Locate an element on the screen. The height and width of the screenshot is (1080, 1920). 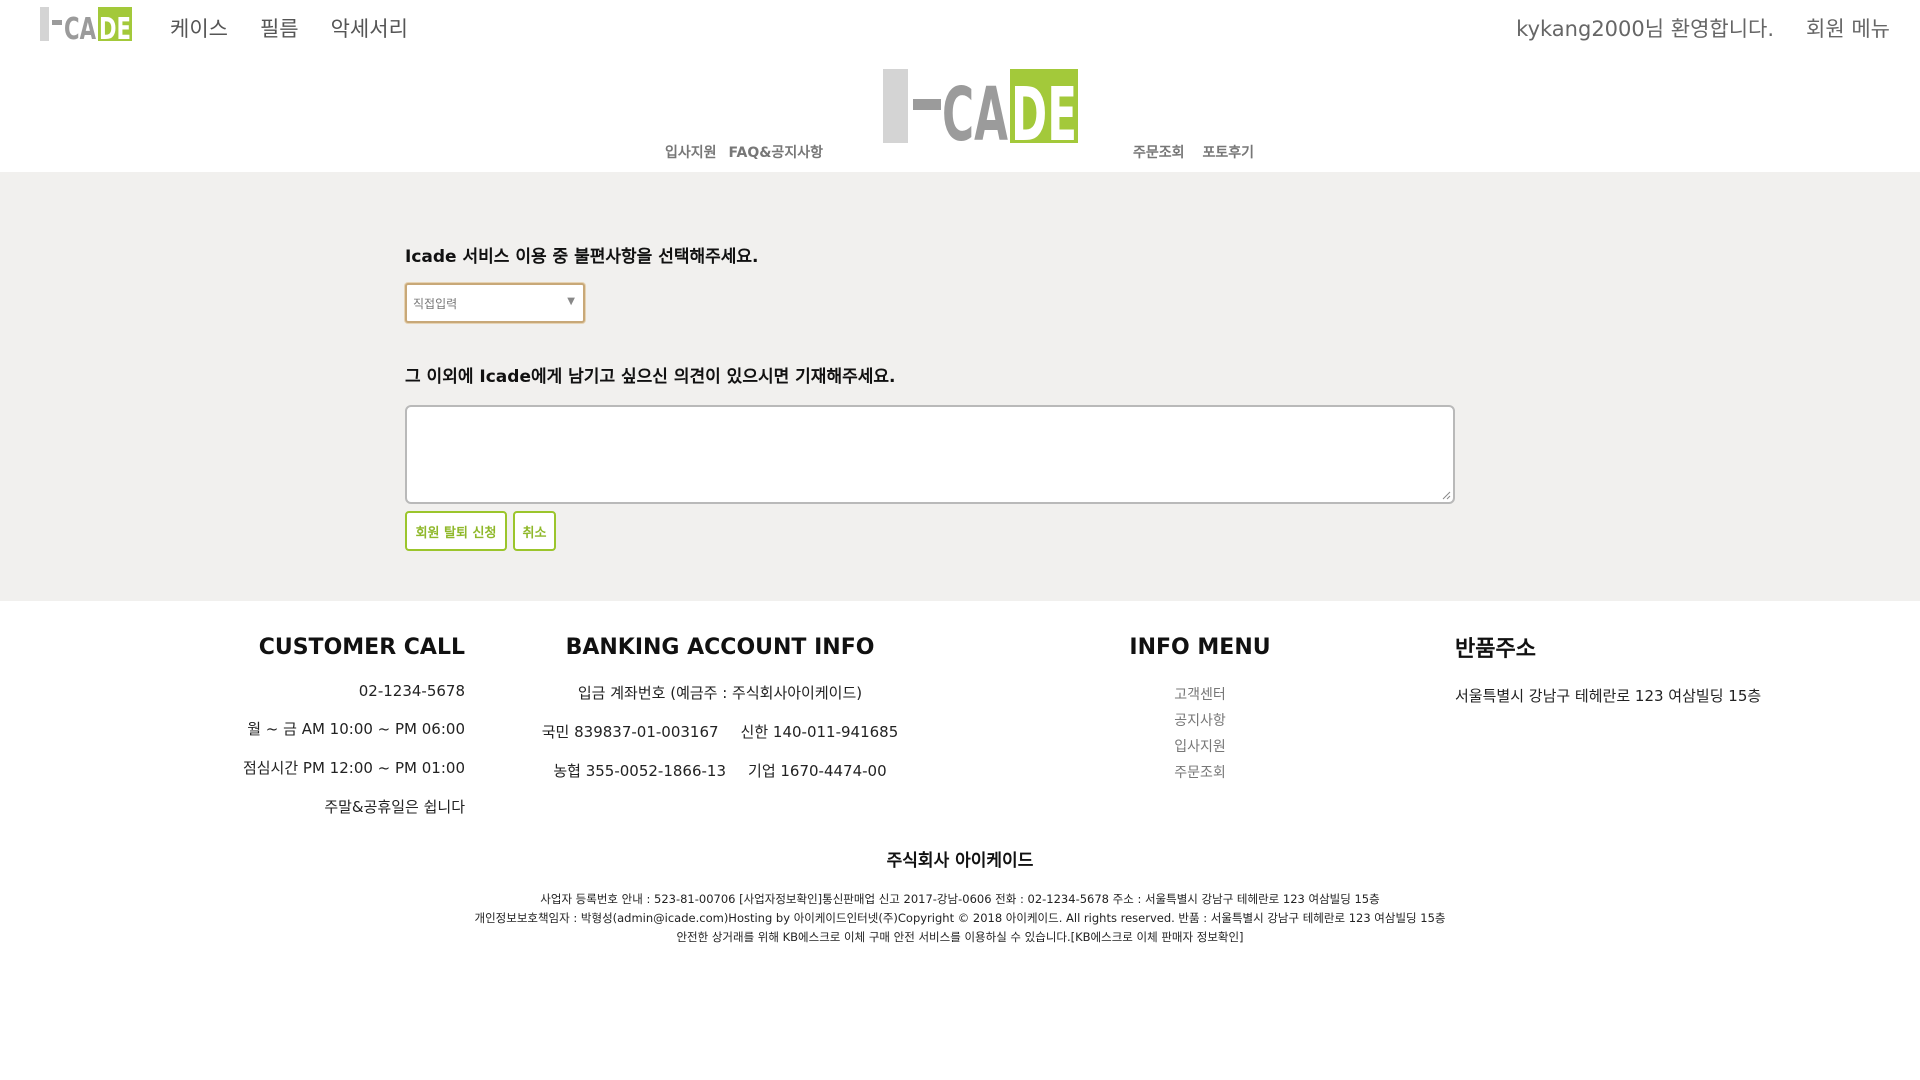
account-shinhan: 신한 140-011-941685 is located at coordinates (819, 732).